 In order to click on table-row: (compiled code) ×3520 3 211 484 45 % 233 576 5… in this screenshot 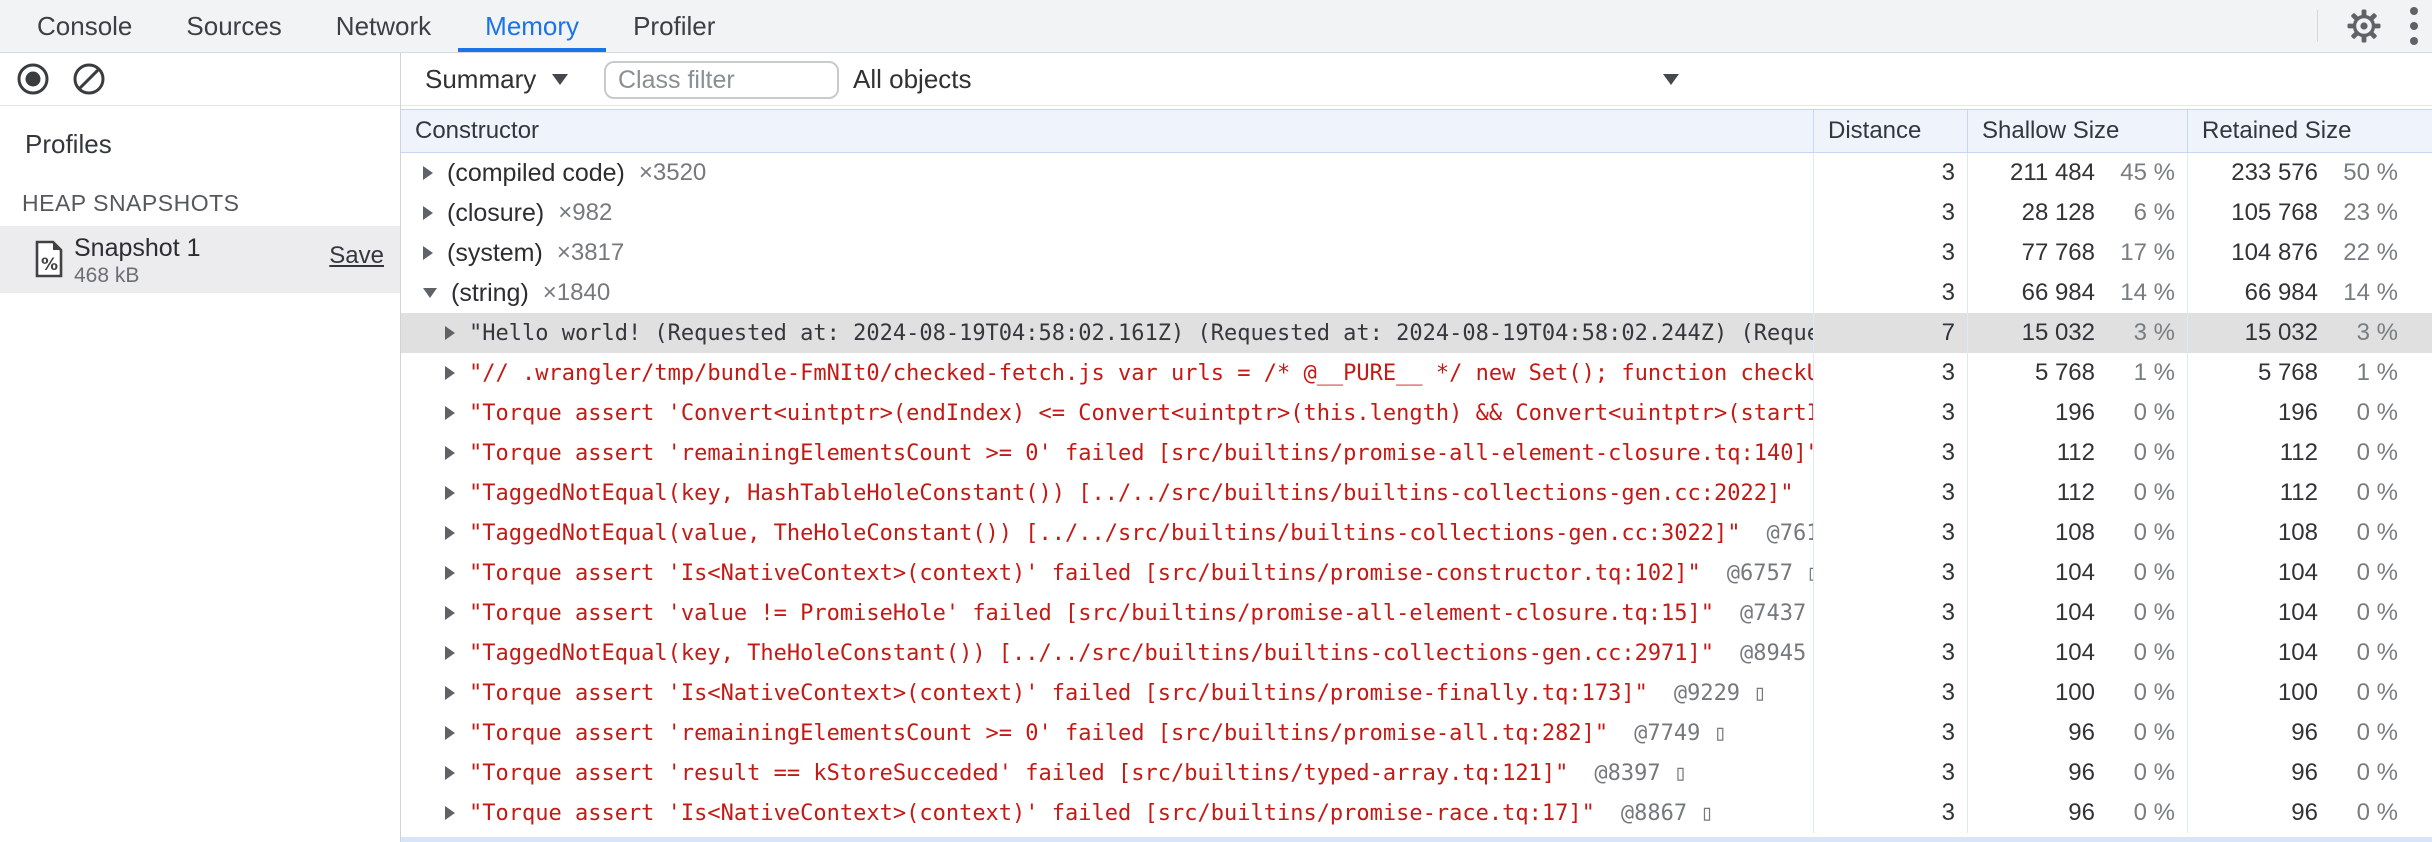, I will do `click(1416, 173)`.